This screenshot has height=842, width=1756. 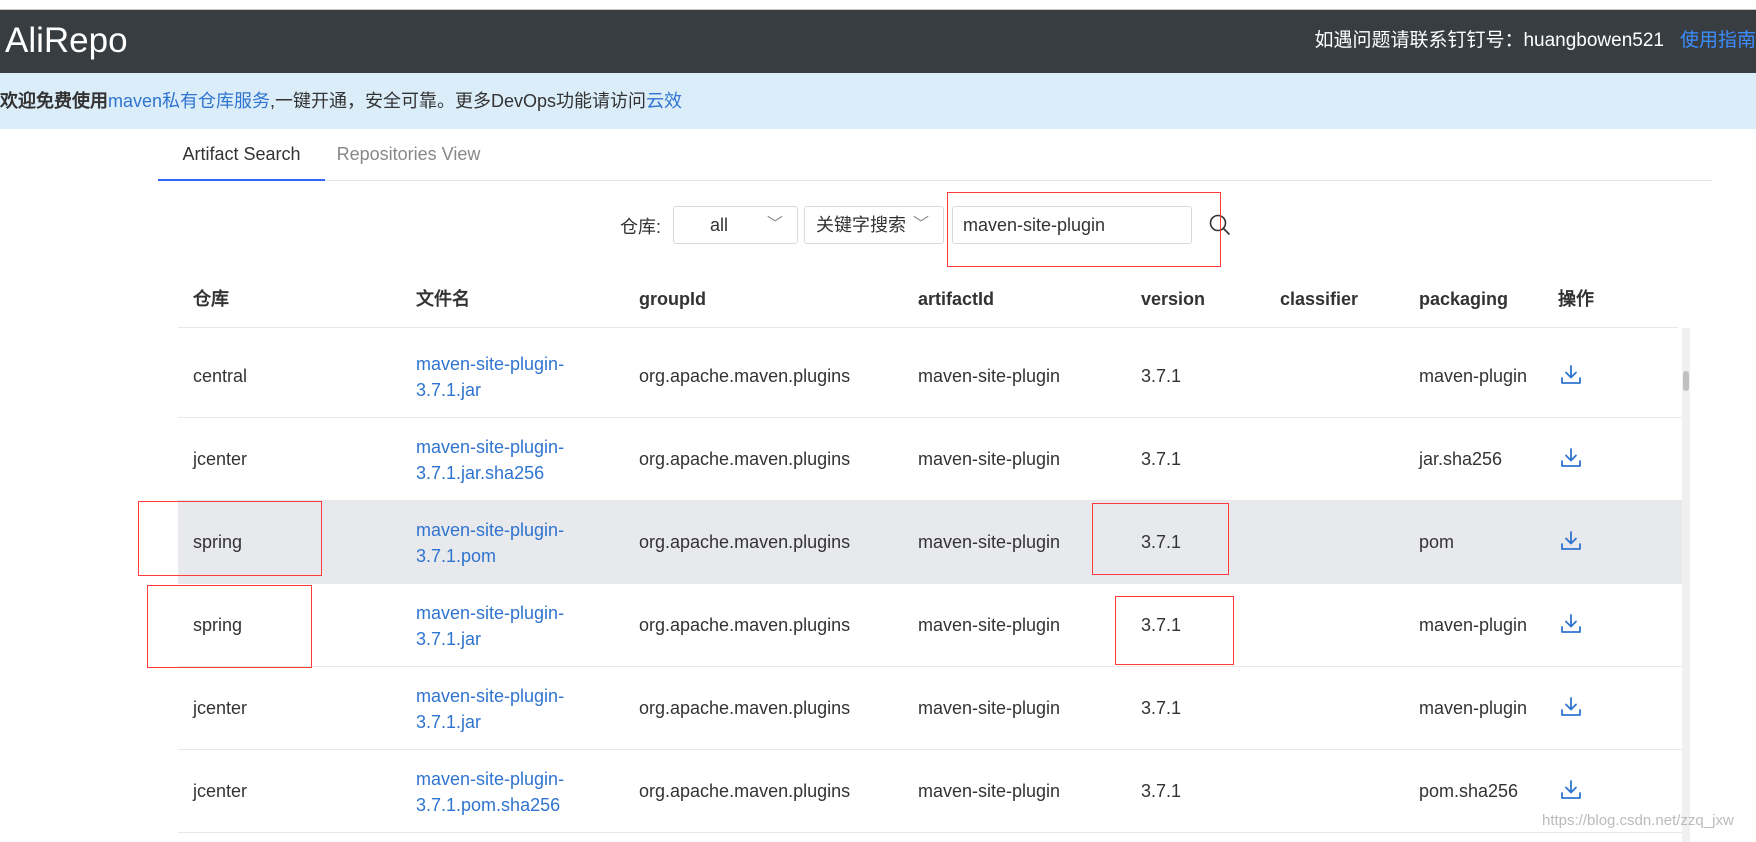 I want to click on tab-bar: Artifact Search Repositories View, so click(x=935, y=155).